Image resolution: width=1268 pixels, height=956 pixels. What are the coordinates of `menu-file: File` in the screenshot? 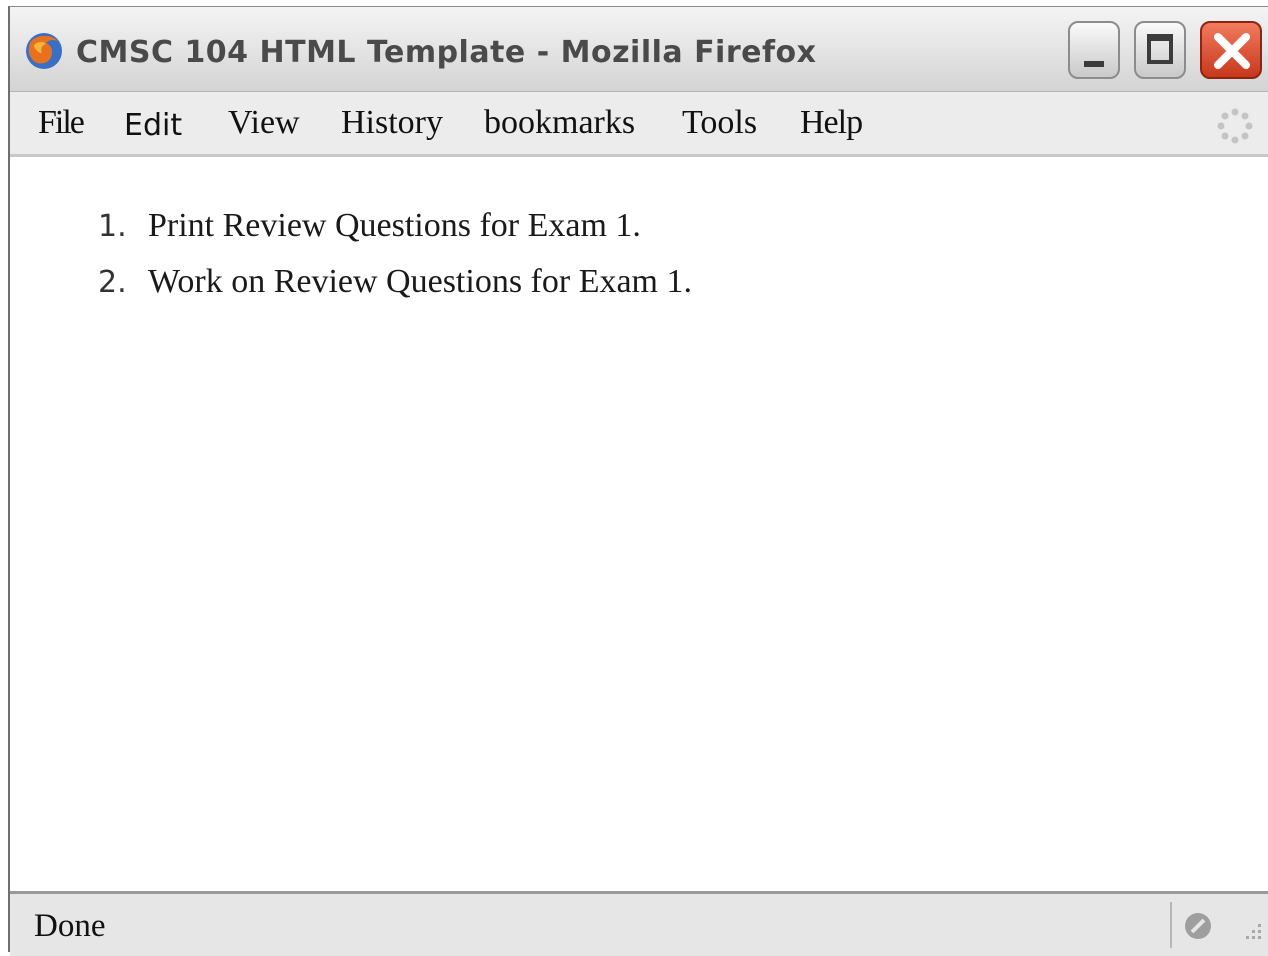 It's located at (61, 123).